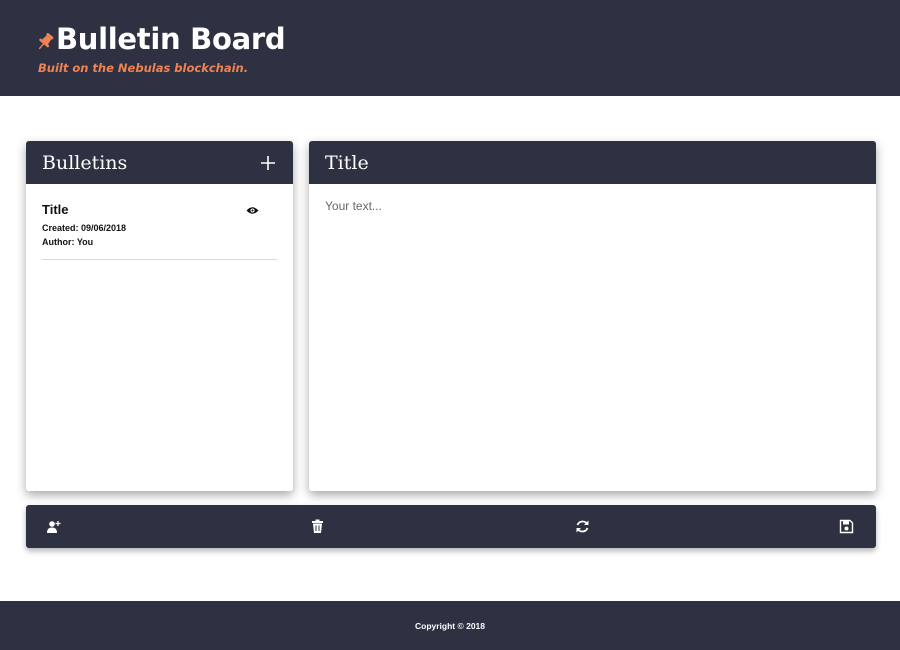  I want to click on bulletin-meta: Created: 09/06/2018 Author: You, so click(159, 235).